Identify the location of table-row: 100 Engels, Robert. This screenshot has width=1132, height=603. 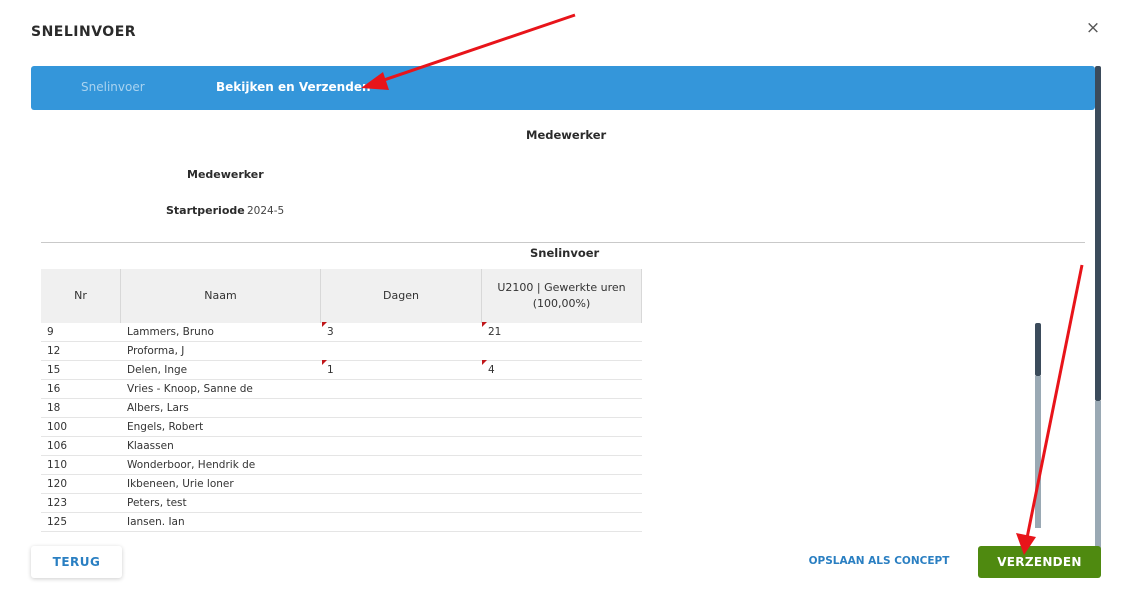
(341, 427).